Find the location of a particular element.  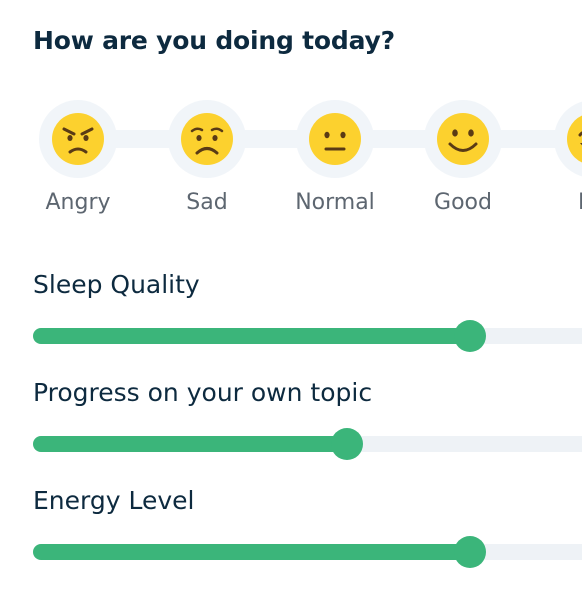

mood-option-normal: Normal is located at coordinates (335, 157).